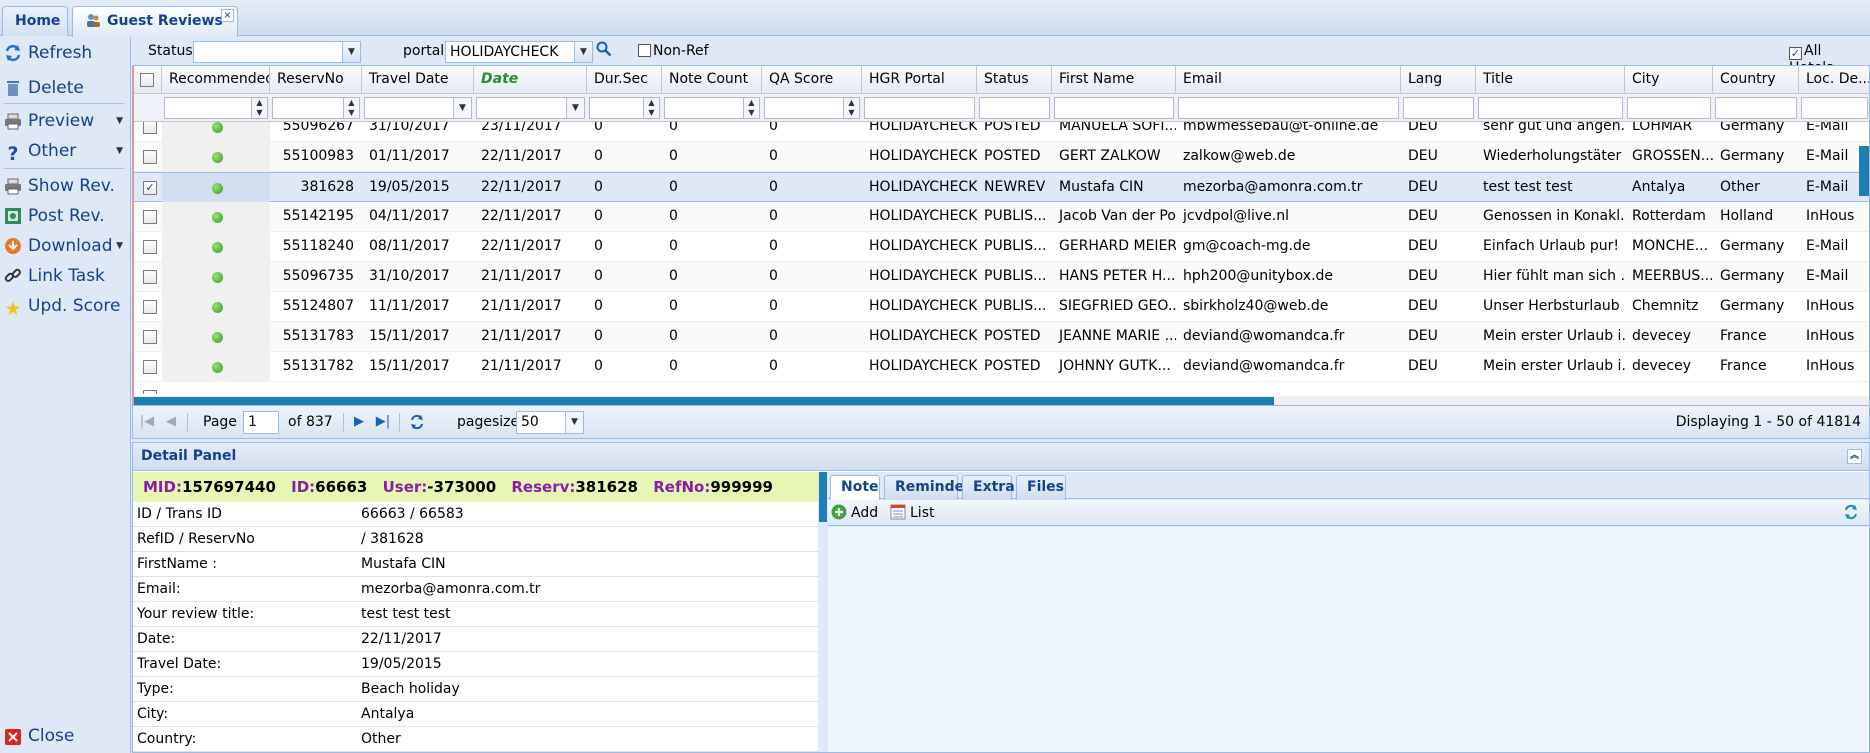 This screenshot has width=1870, height=753. I want to click on col-title: Title, so click(1550, 80).